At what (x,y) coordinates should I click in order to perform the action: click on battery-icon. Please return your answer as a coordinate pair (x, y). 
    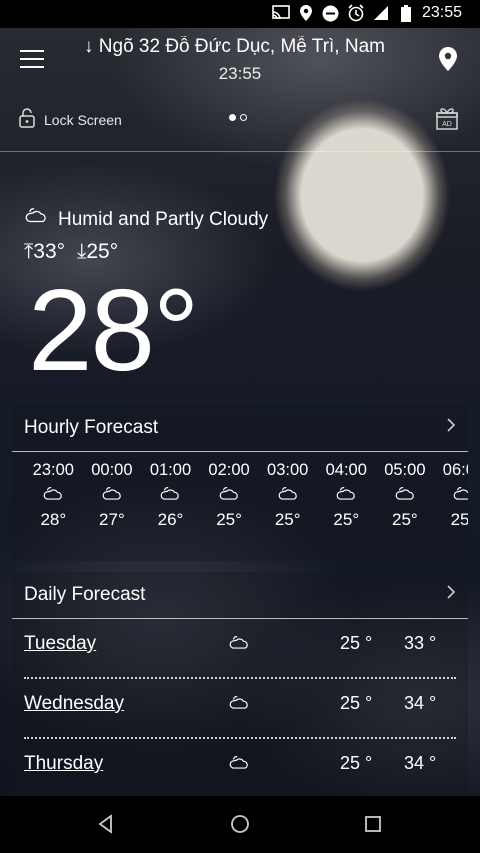
    Looking at the image, I should click on (406, 13).